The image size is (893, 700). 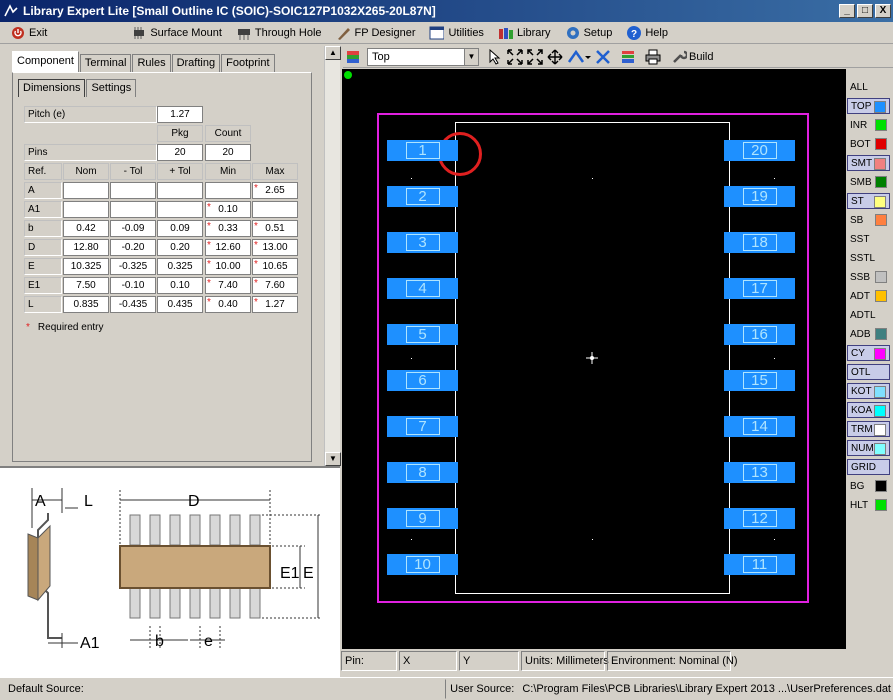 I want to click on pins-pkg-input: 20, so click(x=180, y=152).